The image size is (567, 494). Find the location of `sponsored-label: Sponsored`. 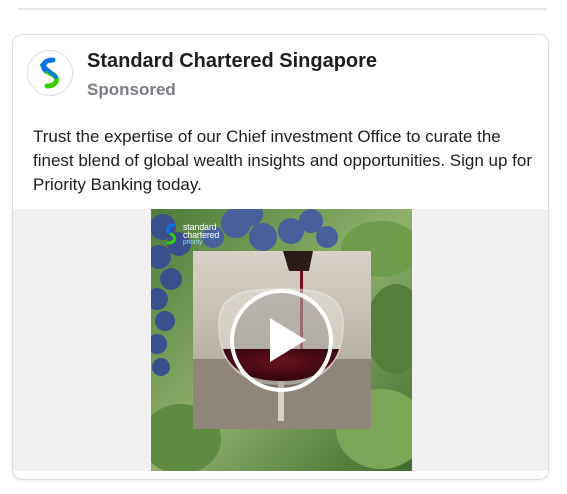

sponsored-label: Sponsored is located at coordinates (131, 90).